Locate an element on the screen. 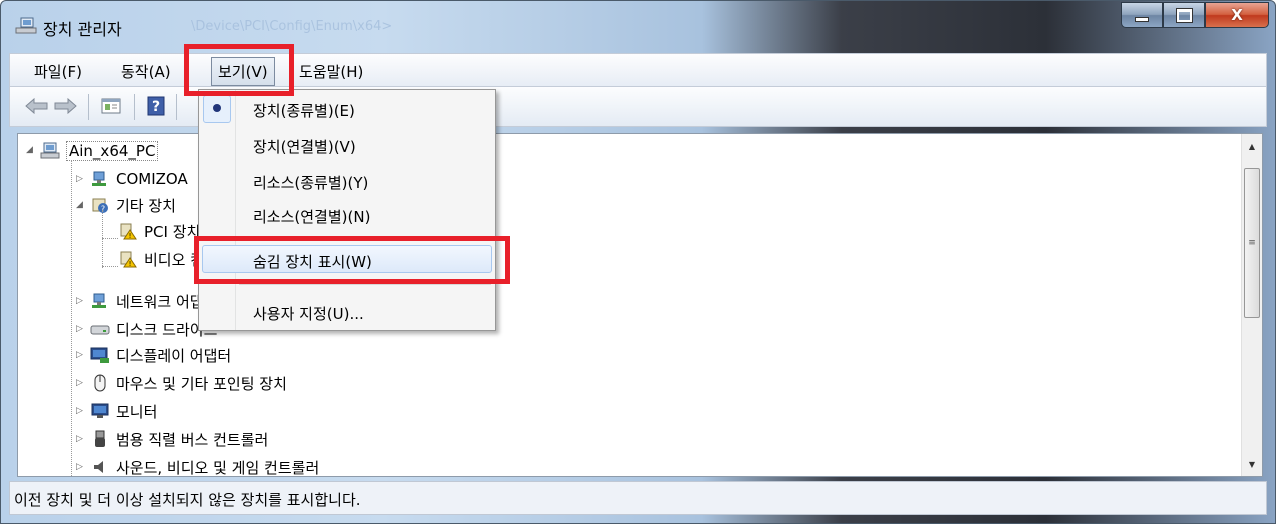 This screenshot has height=524, width=1276. title-bar: 장치 관리자 \Device\PCI\Config\Enum\x64> X is located at coordinates (638, 25).